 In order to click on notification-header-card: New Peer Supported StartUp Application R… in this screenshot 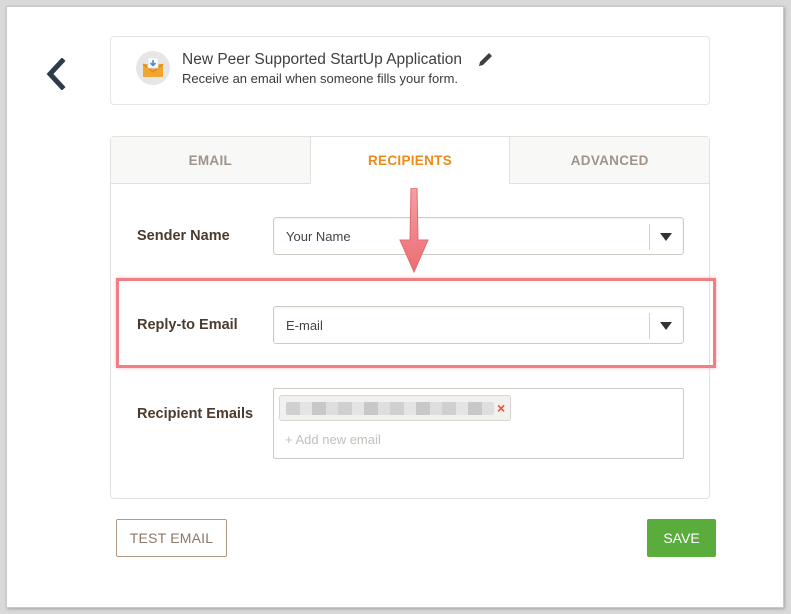, I will do `click(410, 70)`.